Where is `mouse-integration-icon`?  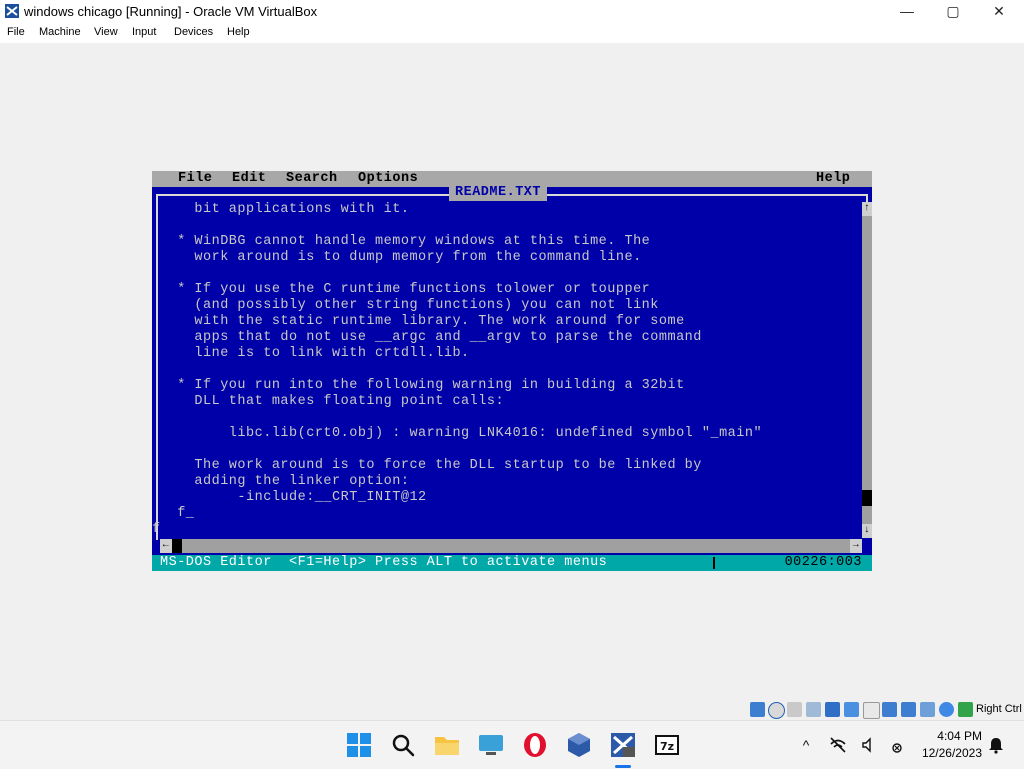 mouse-integration-icon is located at coordinates (946, 709).